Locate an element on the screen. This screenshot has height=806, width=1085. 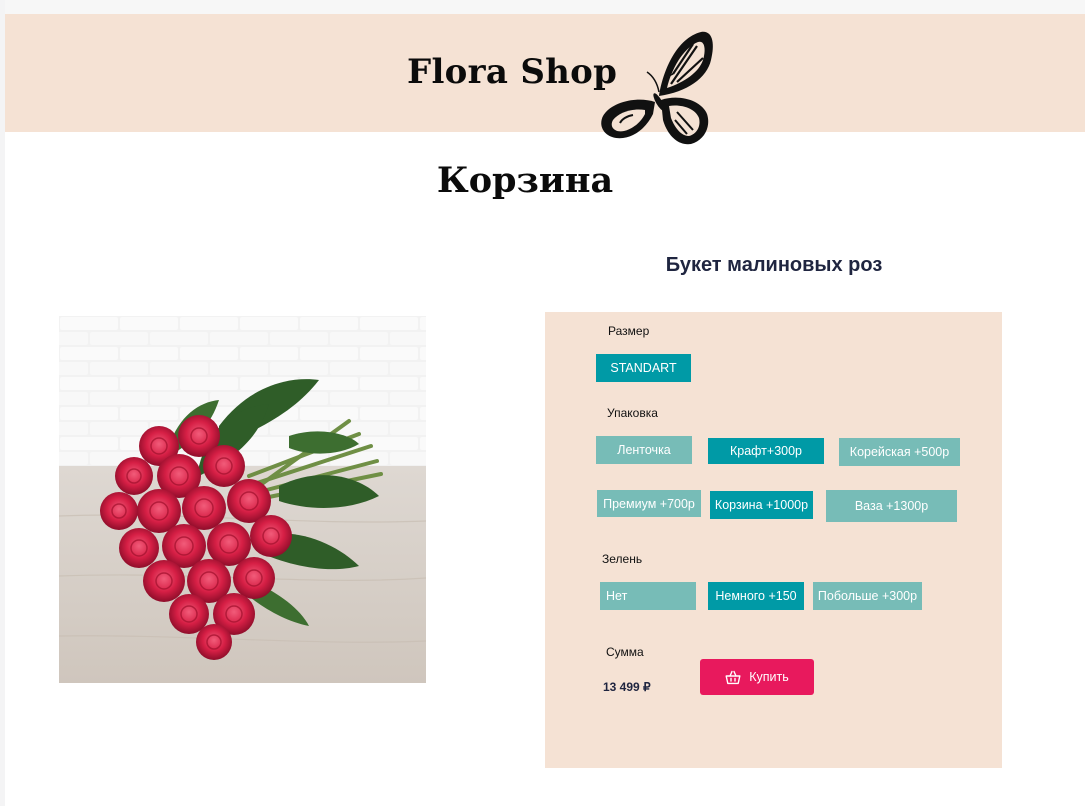
butterfly-icon is located at coordinates (657, 88).